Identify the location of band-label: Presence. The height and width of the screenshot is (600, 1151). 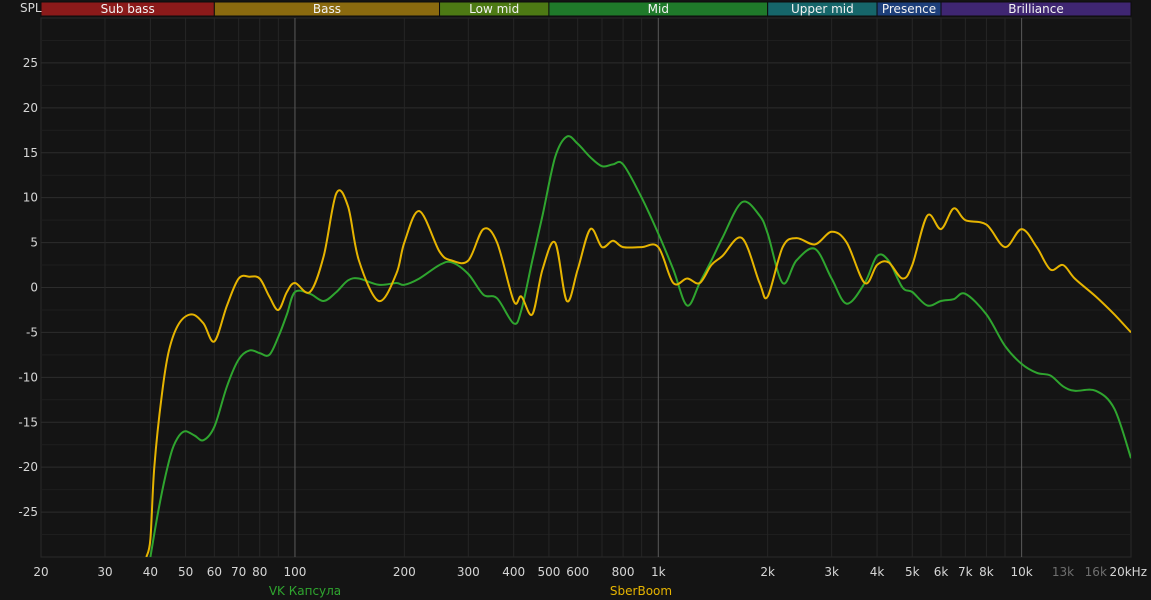
(909, 9).